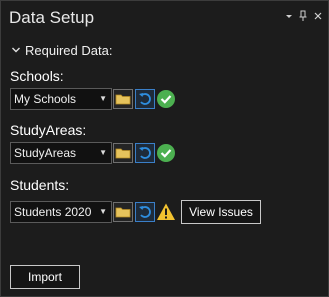  I want to click on schools-label: Schools:, so click(37, 76).